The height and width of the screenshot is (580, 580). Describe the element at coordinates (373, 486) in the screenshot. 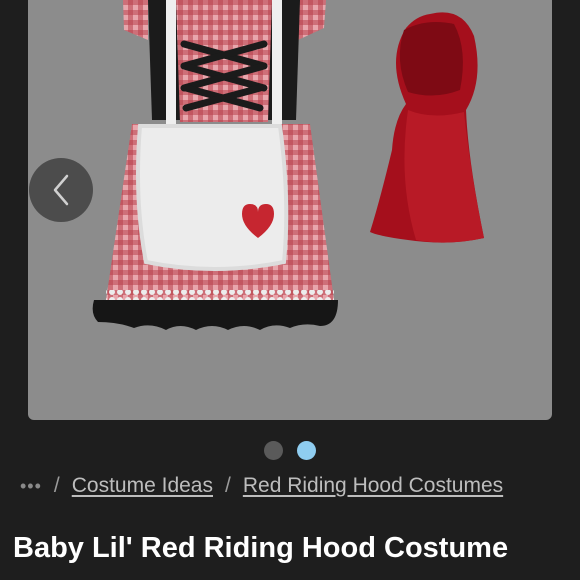

I see `breadcrumb-link-red-riding-hood-costumes: Red Riding Hood Costumes` at that location.